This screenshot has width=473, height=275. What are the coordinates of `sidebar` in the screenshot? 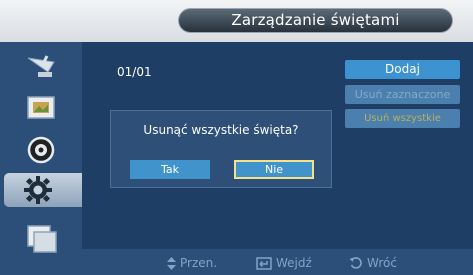 It's located at (41, 158).